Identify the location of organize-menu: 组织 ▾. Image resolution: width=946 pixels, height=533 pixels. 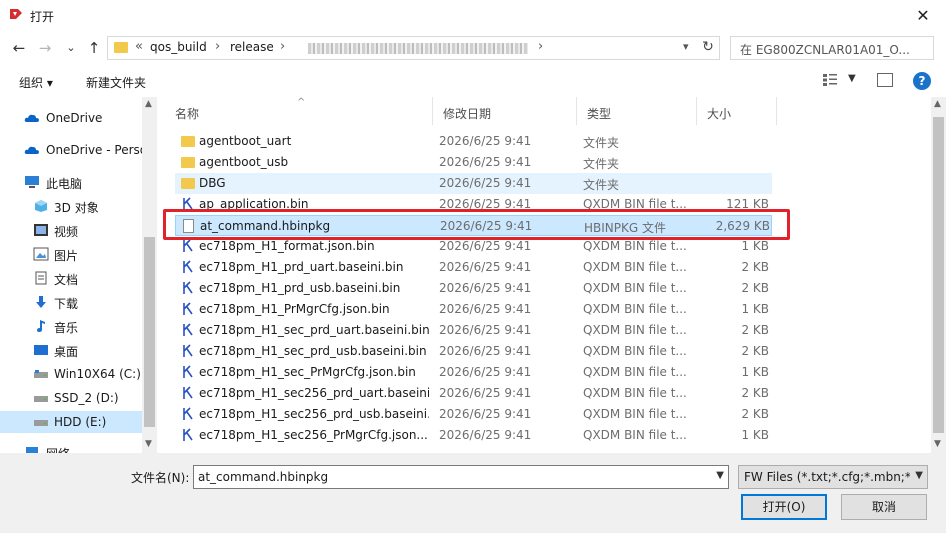
(36, 82).